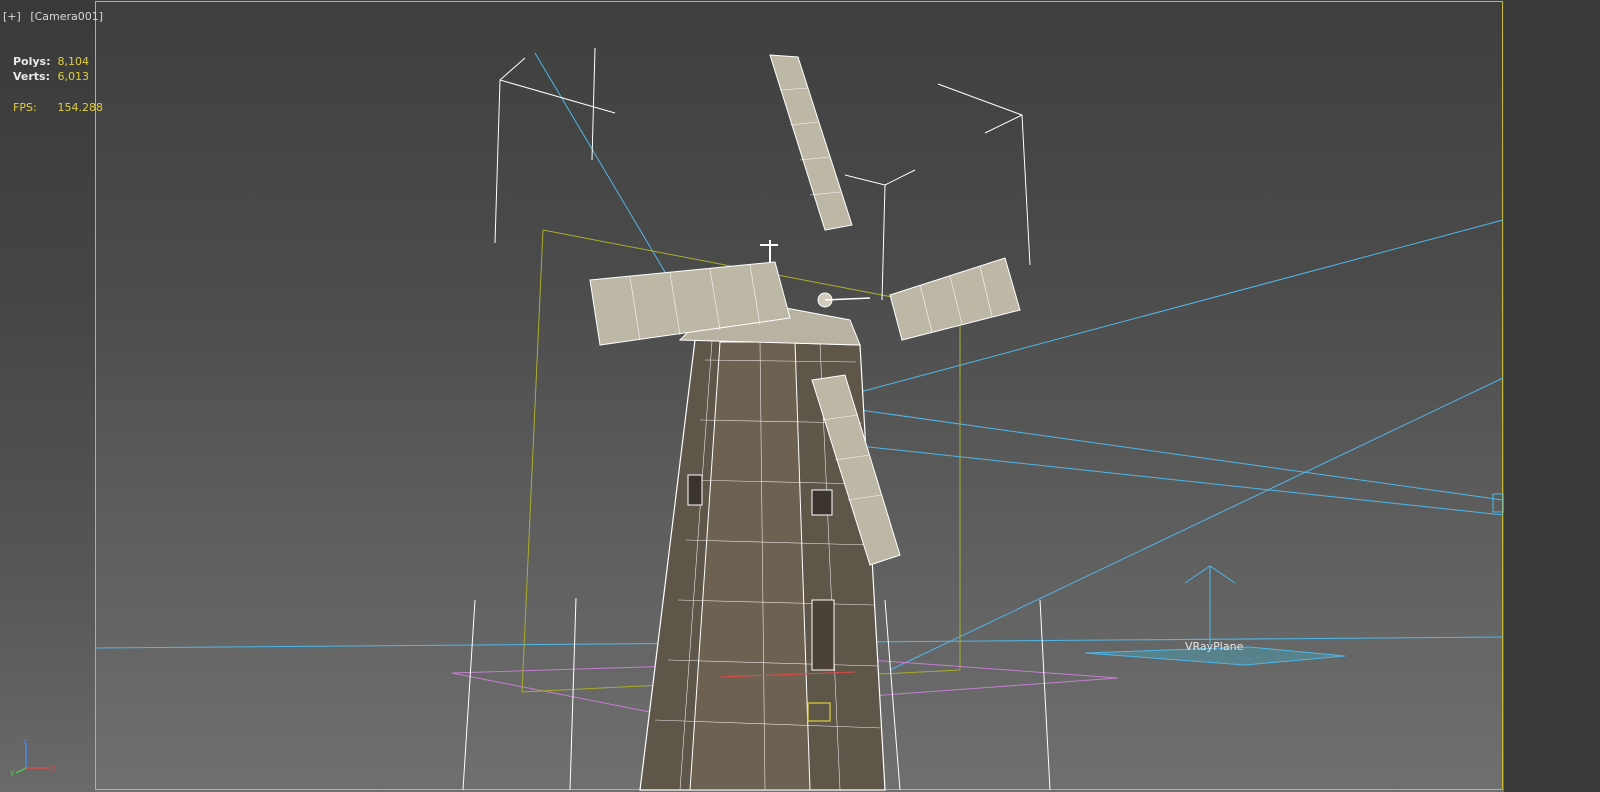 This screenshot has height=792, width=1600. What do you see at coordinates (73, 61) in the screenshot?
I see `polys-value: 8,104` at bounding box center [73, 61].